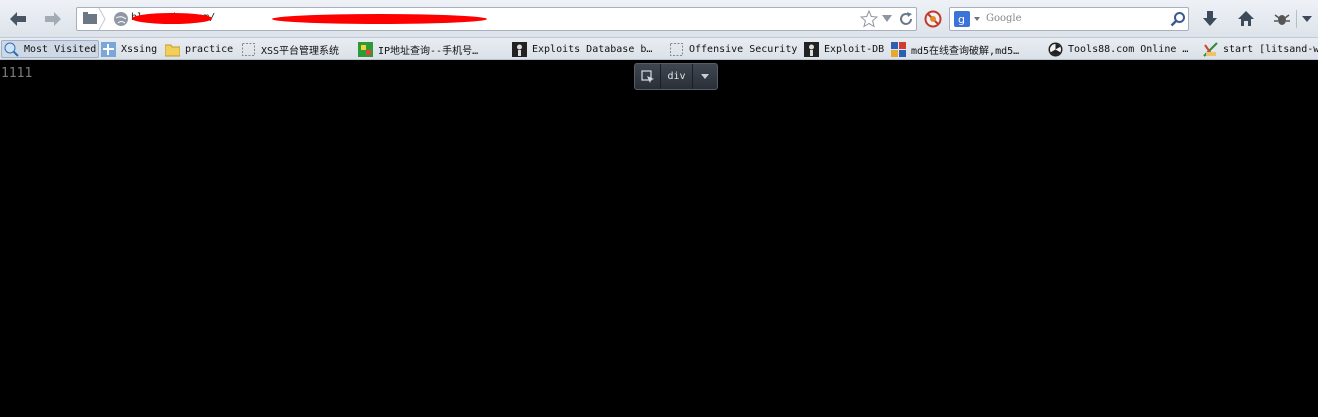  I want to click on inspected-node-tag: div, so click(677, 76).